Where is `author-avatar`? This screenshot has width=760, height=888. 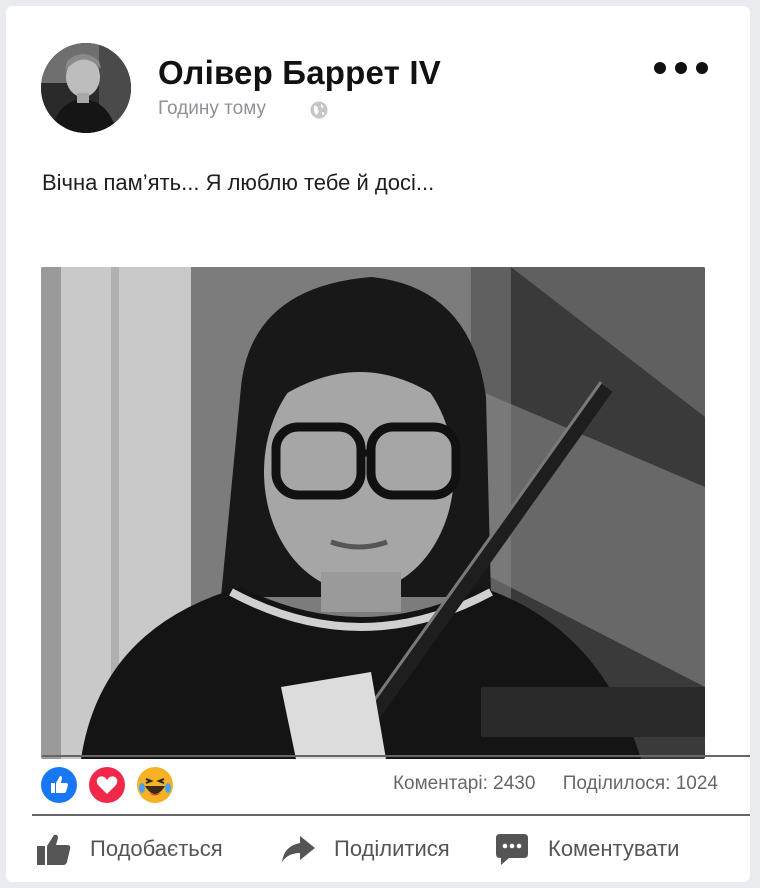
author-avatar is located at coordinates (86, 88).